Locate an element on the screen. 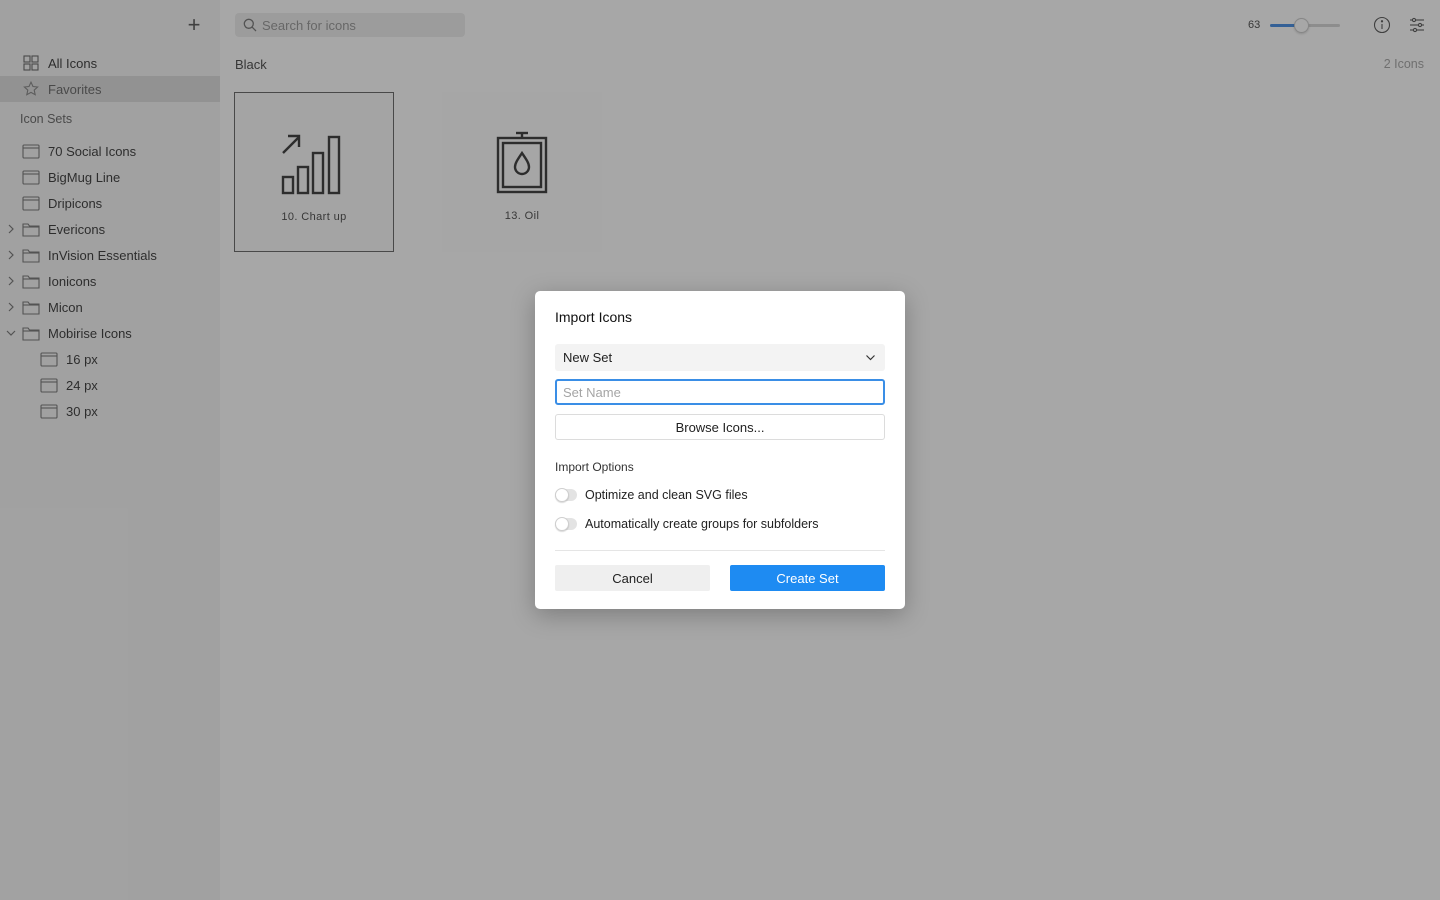 The height and width of the screenshot is (900, 1440). dialog-divider is located at coordinates (720, 550).